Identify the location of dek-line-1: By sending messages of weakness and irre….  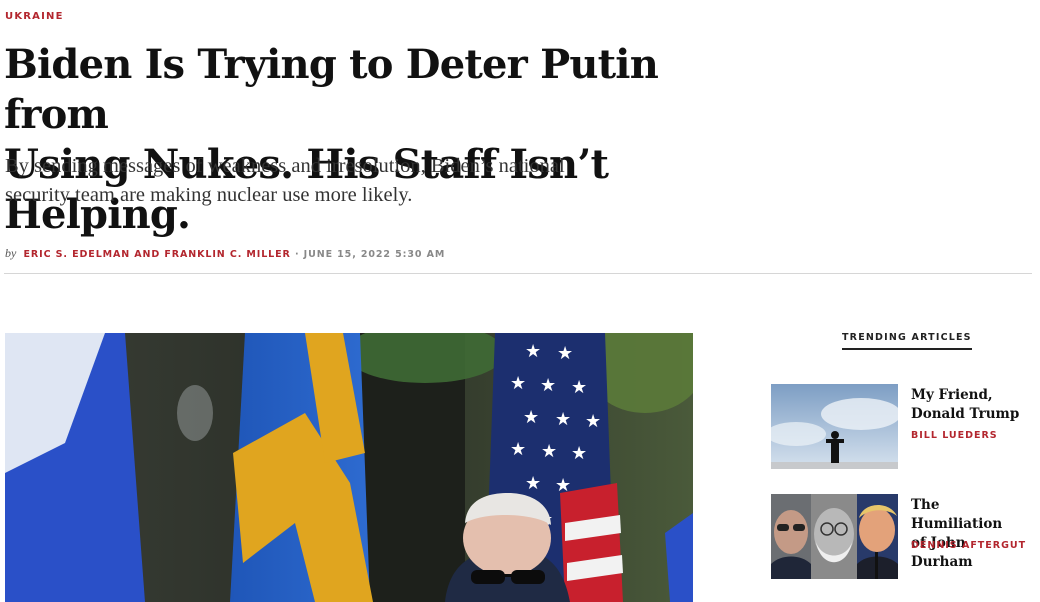
(285, 166).